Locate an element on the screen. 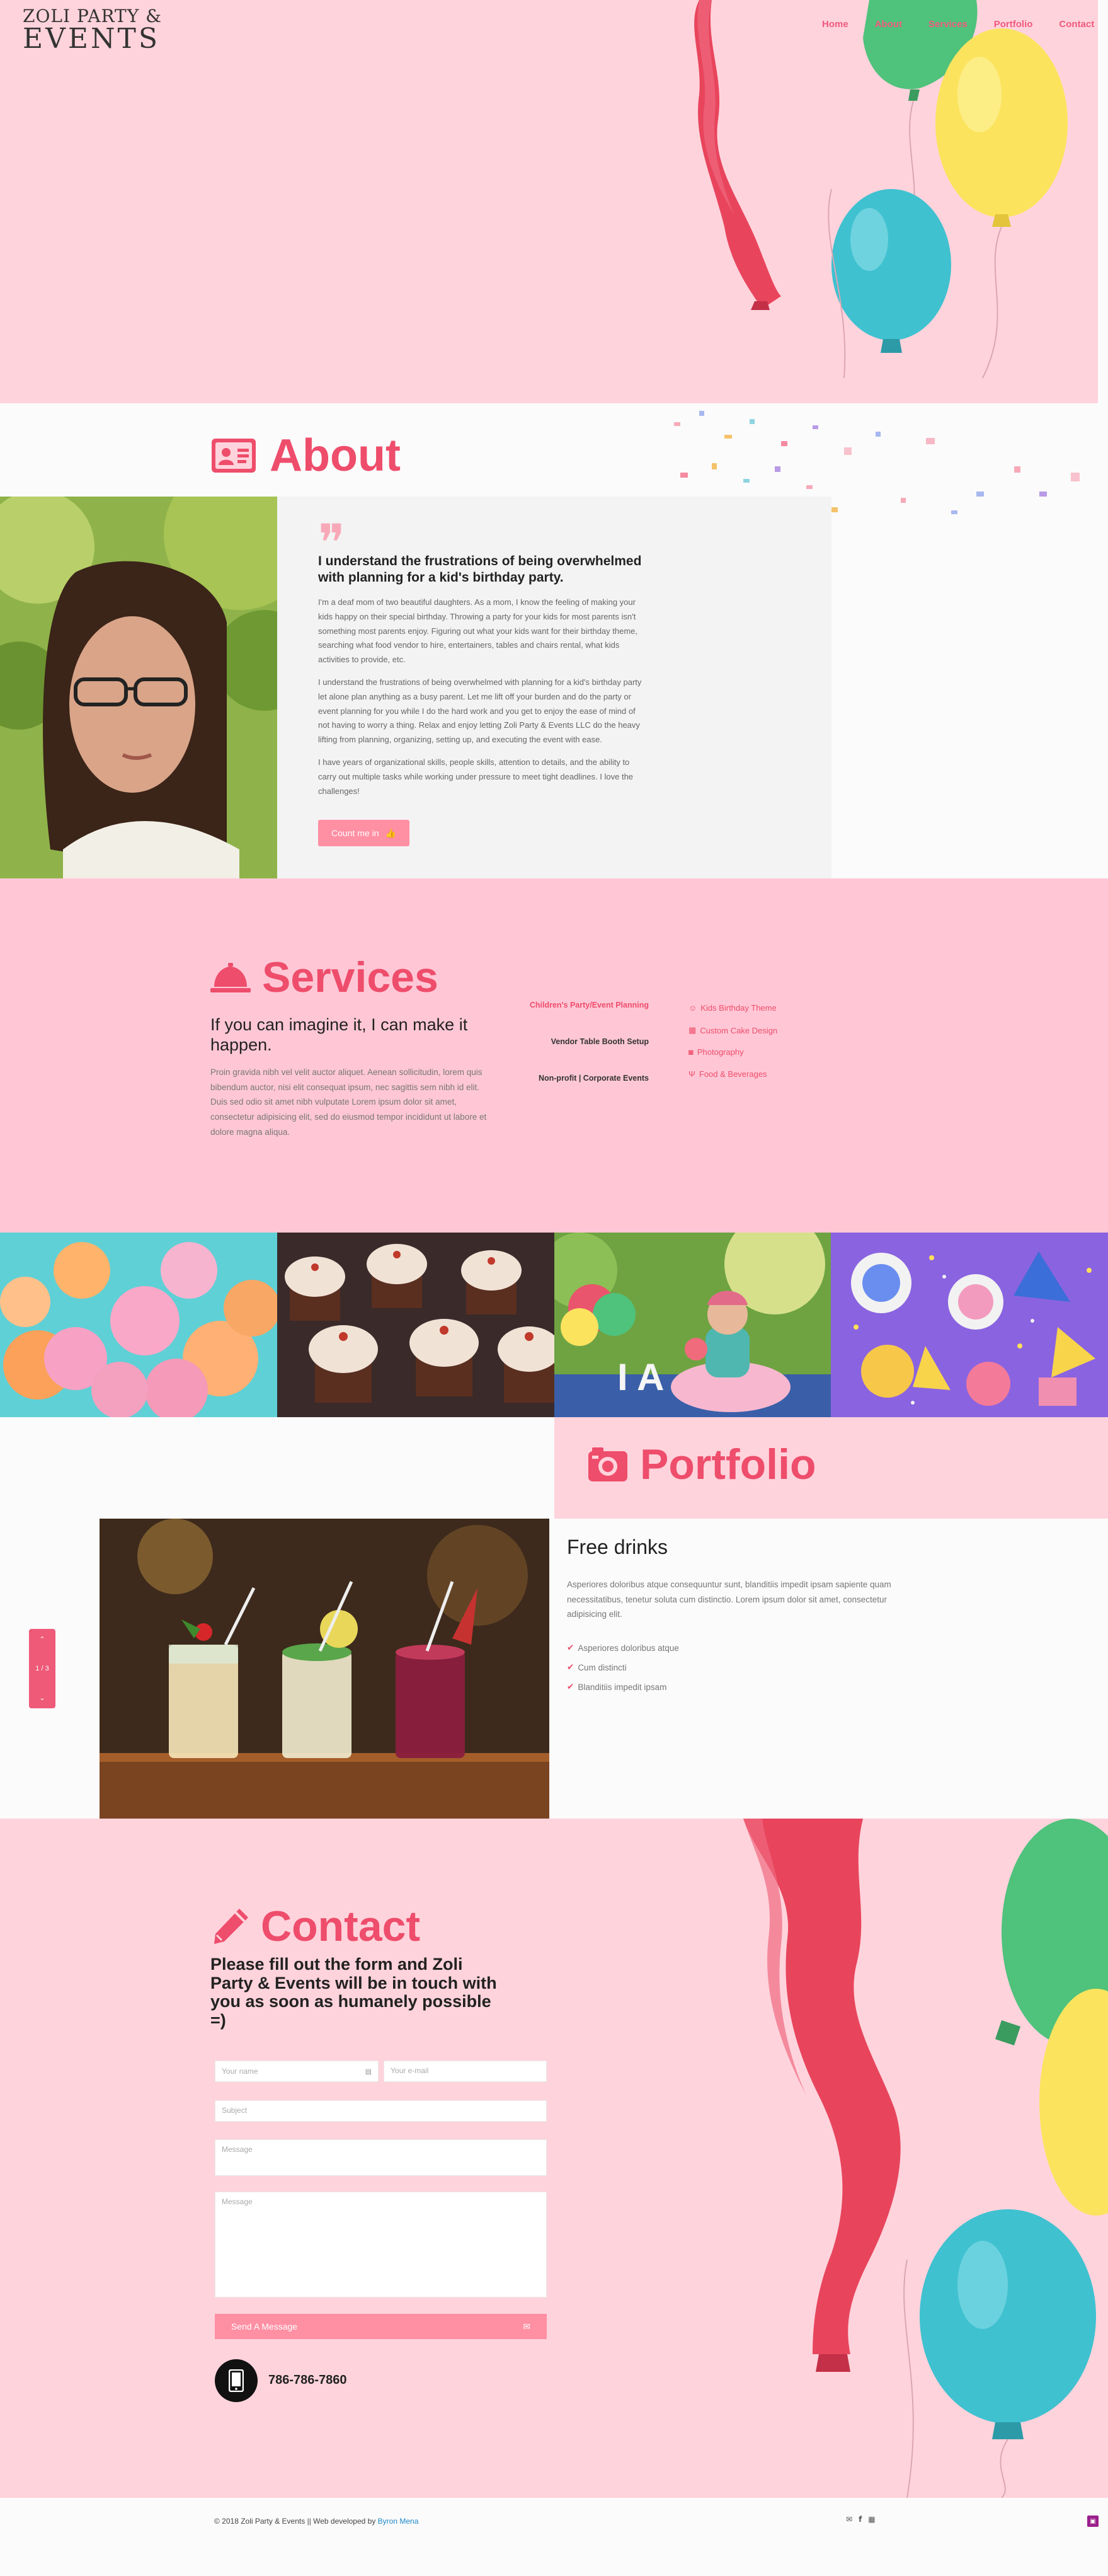 The image size is (1108, 2576). mobile-phone-icon is located at coordinates (236, 2380).